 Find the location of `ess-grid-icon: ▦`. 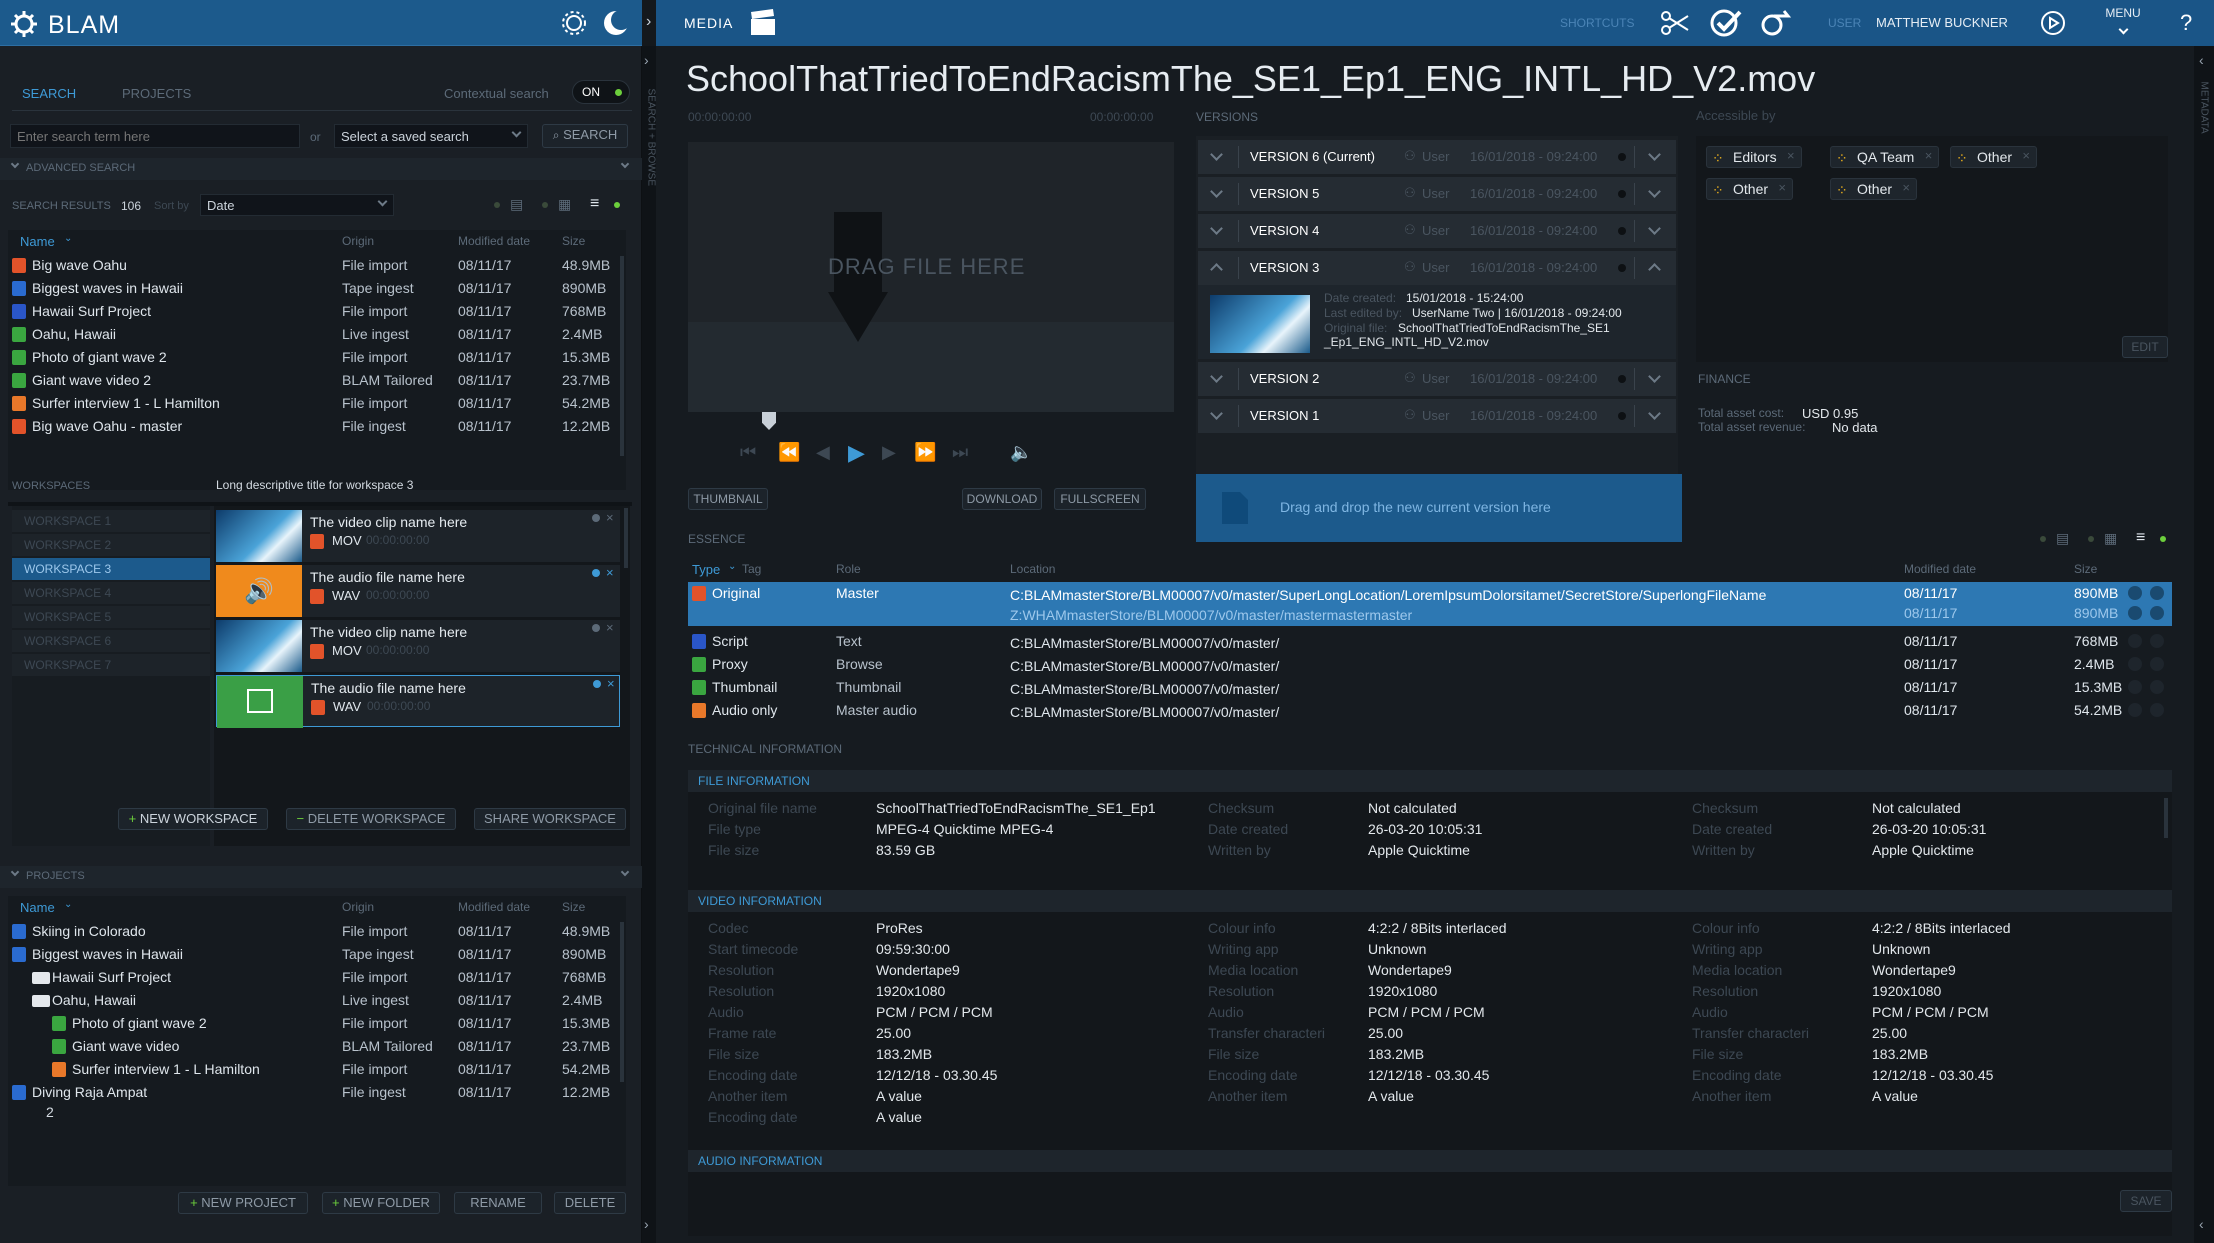

ess-grid-icon: ▦ is located at coordinates (2110, 538).